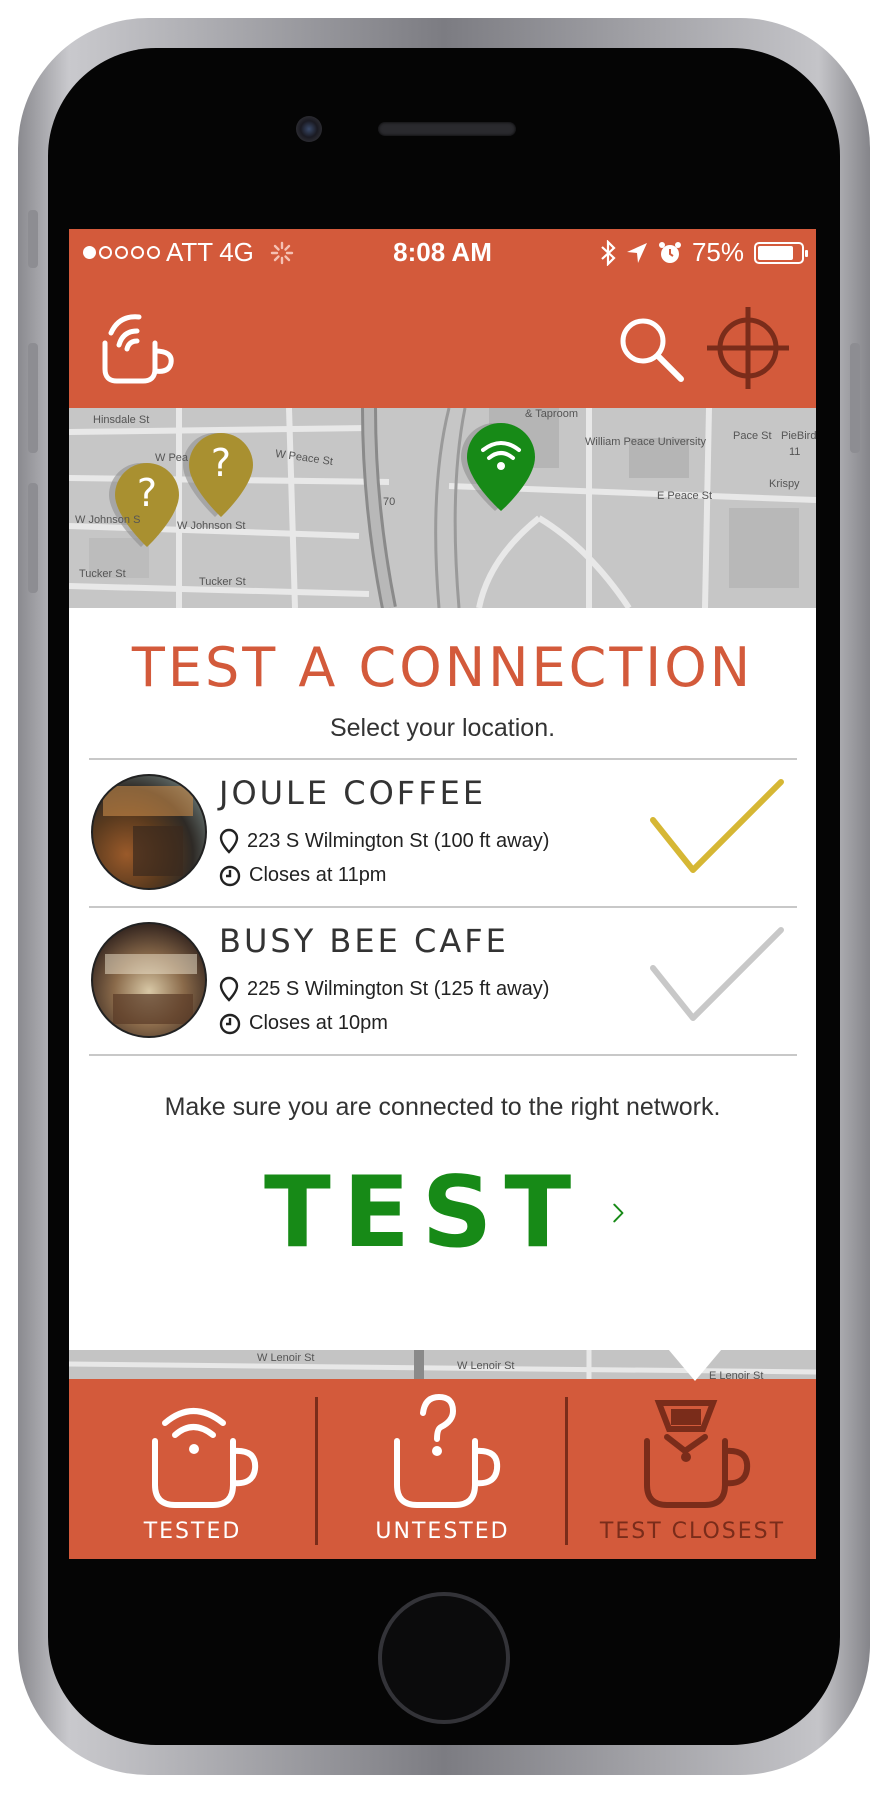  Describe the element at coordinates (651, 349) in the screenshot. I see `search-icon` at that location.